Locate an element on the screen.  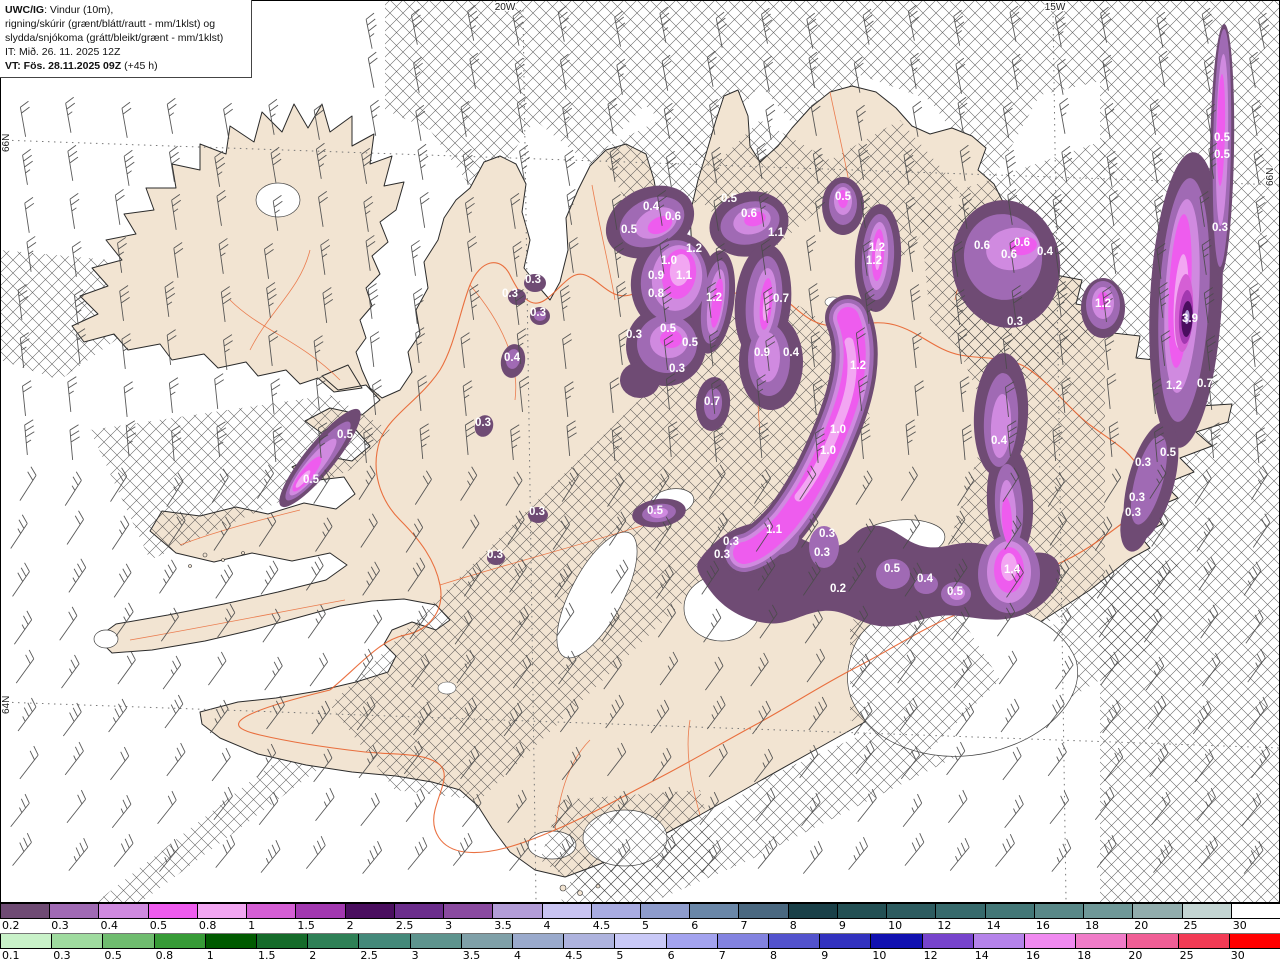
legend-tick-label: 0.5 is located at coordinates (158, 925).